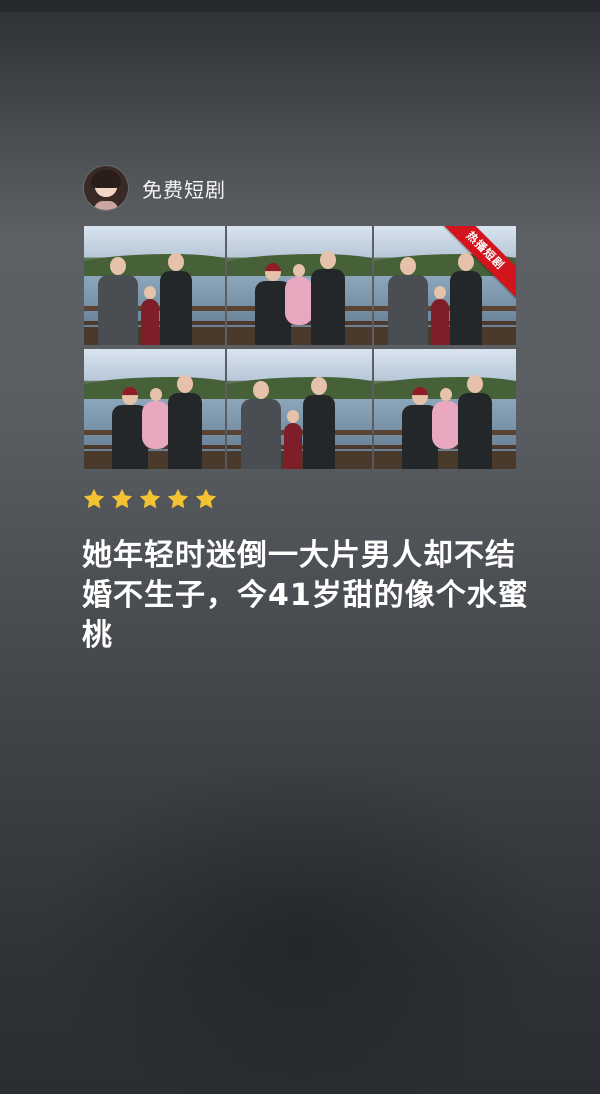 This screenshot has height=1094, width=600. I want to click on star-rating, so click(152, 499).